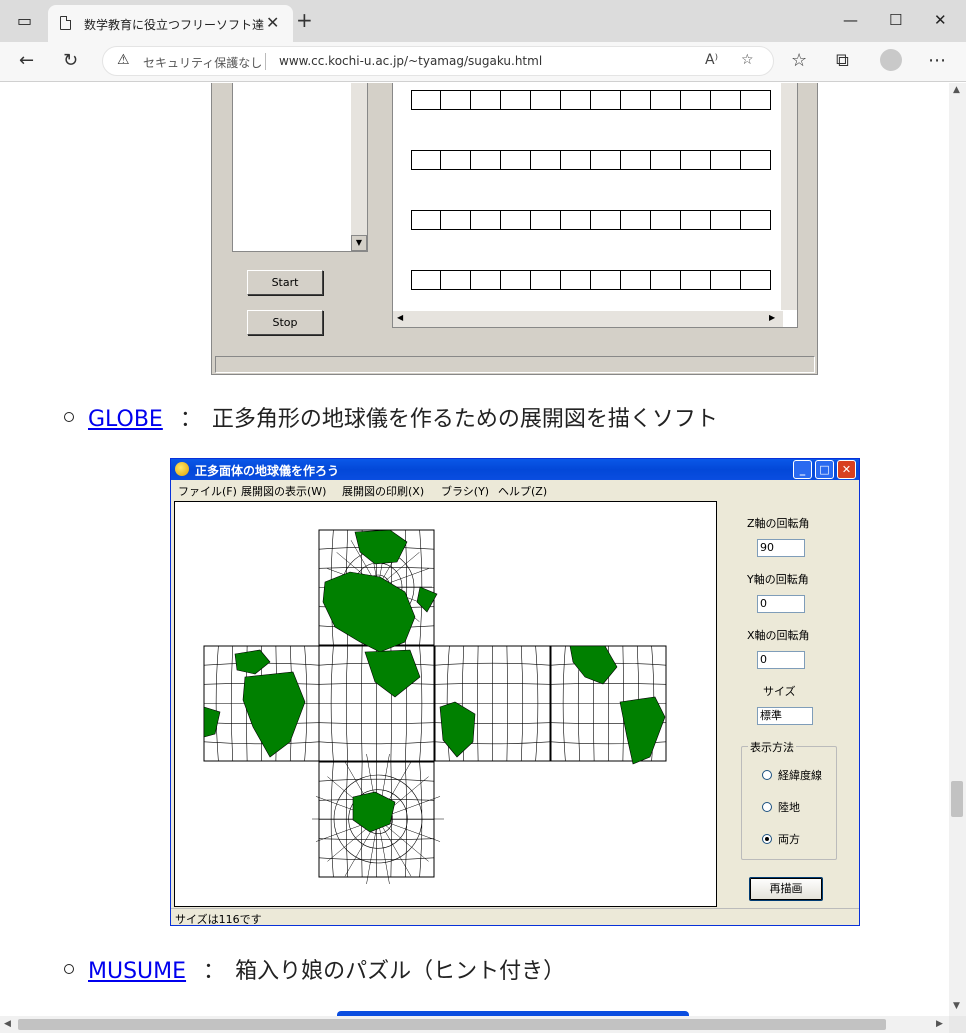 The height and width of the screenshot is (1033, 966). I want to click on profile-avatar, so click(891, 60).